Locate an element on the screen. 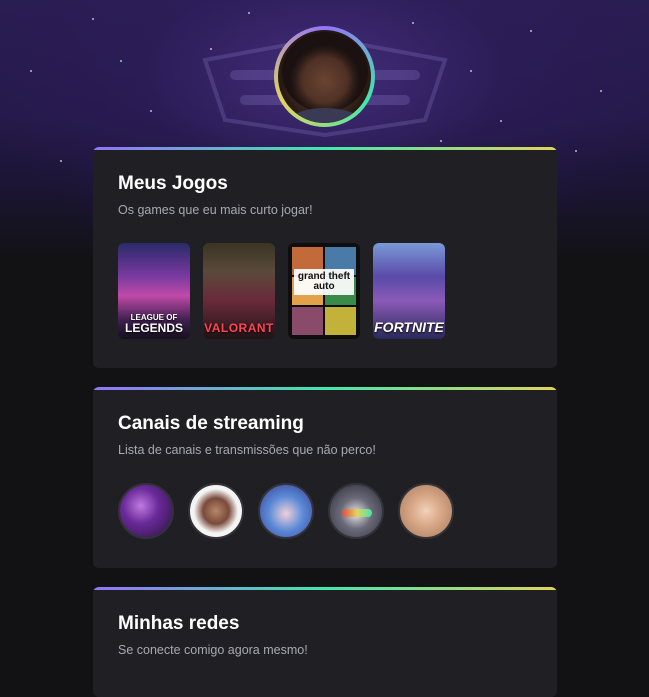 The image size is (649, 697). social-card-title: Minhas redes is located at coordinates (179, 623).